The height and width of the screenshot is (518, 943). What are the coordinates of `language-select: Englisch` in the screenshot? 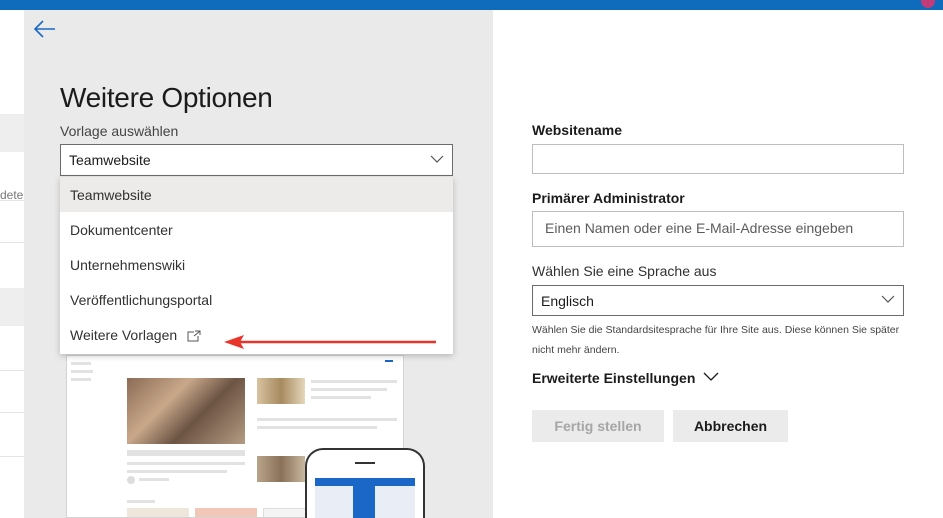 It's located at (718, 300).